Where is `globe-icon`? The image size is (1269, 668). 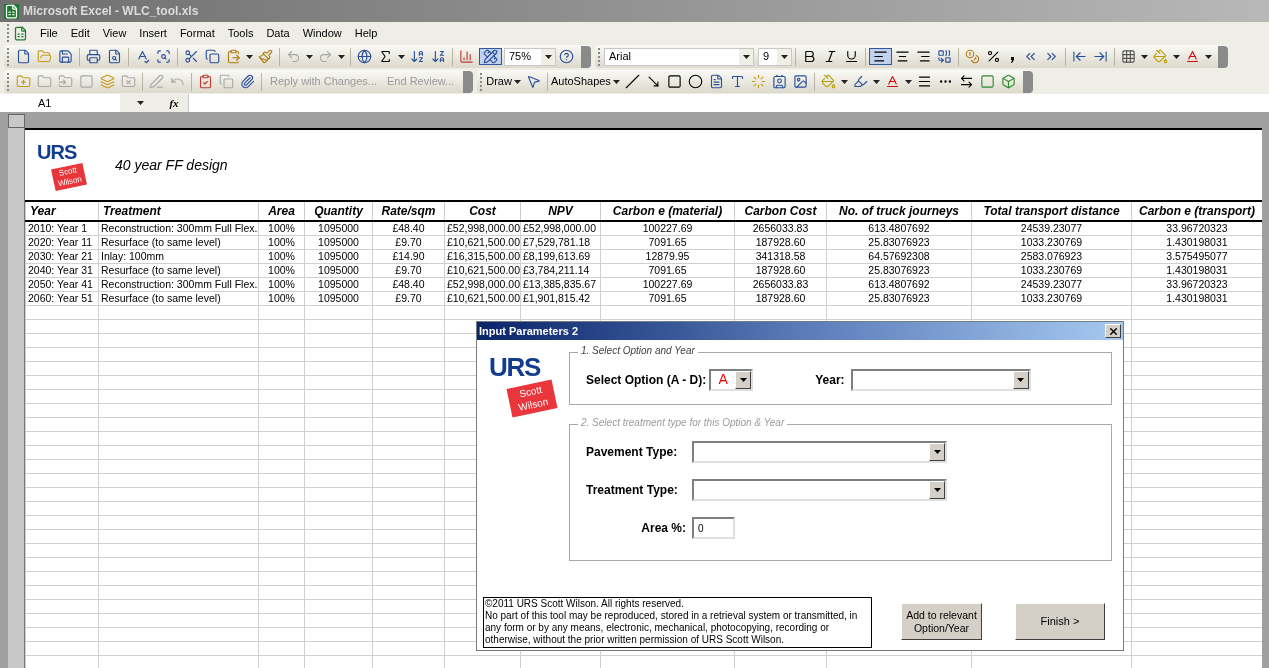
globe-icon is located at coordinates (364, 56).